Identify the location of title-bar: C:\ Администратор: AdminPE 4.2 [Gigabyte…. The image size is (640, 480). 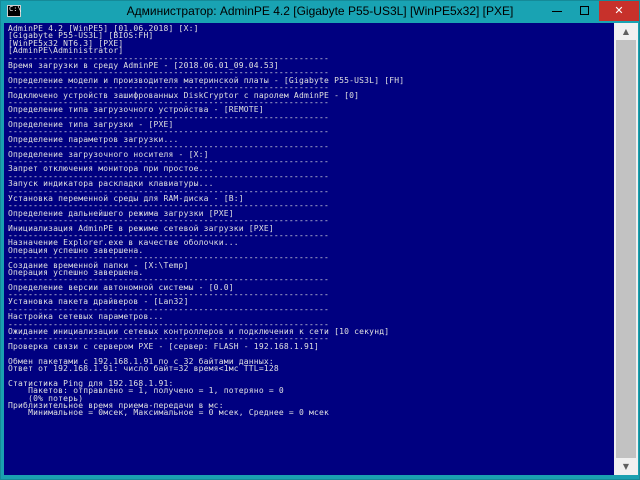
(320, 12).